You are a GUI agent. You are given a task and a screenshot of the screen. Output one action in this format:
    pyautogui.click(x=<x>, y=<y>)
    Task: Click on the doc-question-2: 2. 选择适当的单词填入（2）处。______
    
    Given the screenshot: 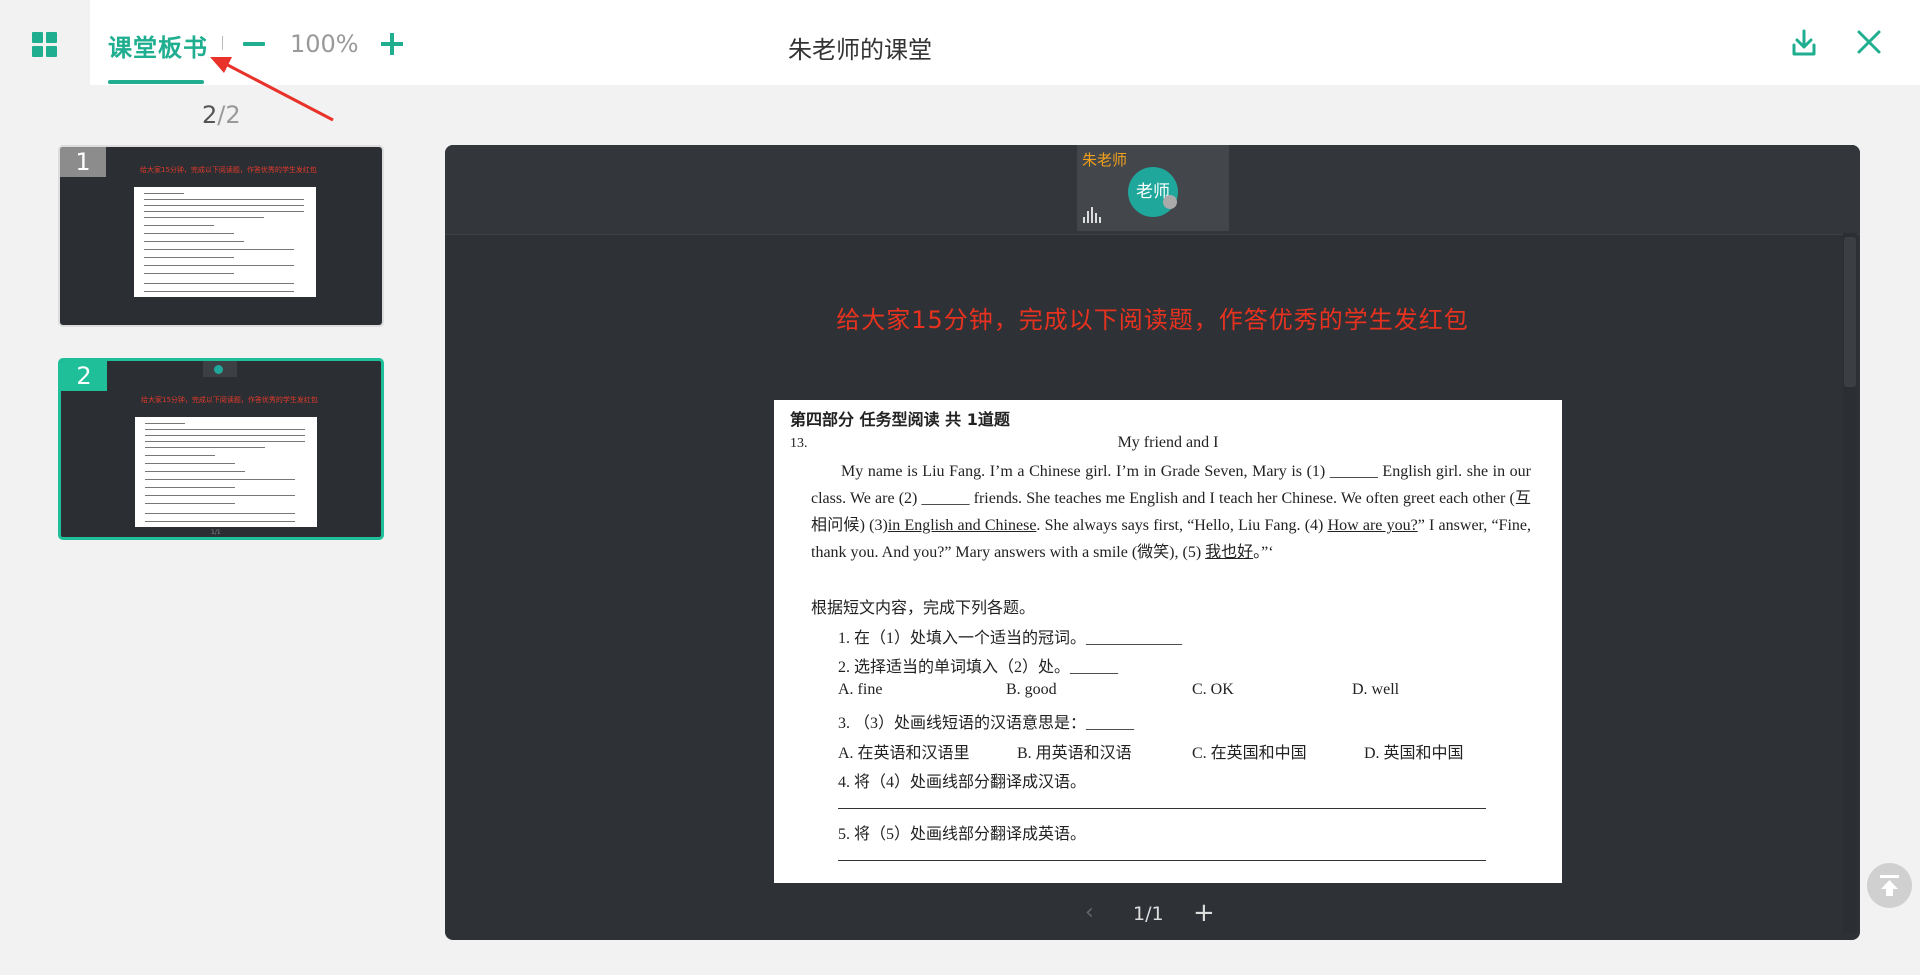 What is the action you would take?
    pyautogui.click(x=978, y=667)
    